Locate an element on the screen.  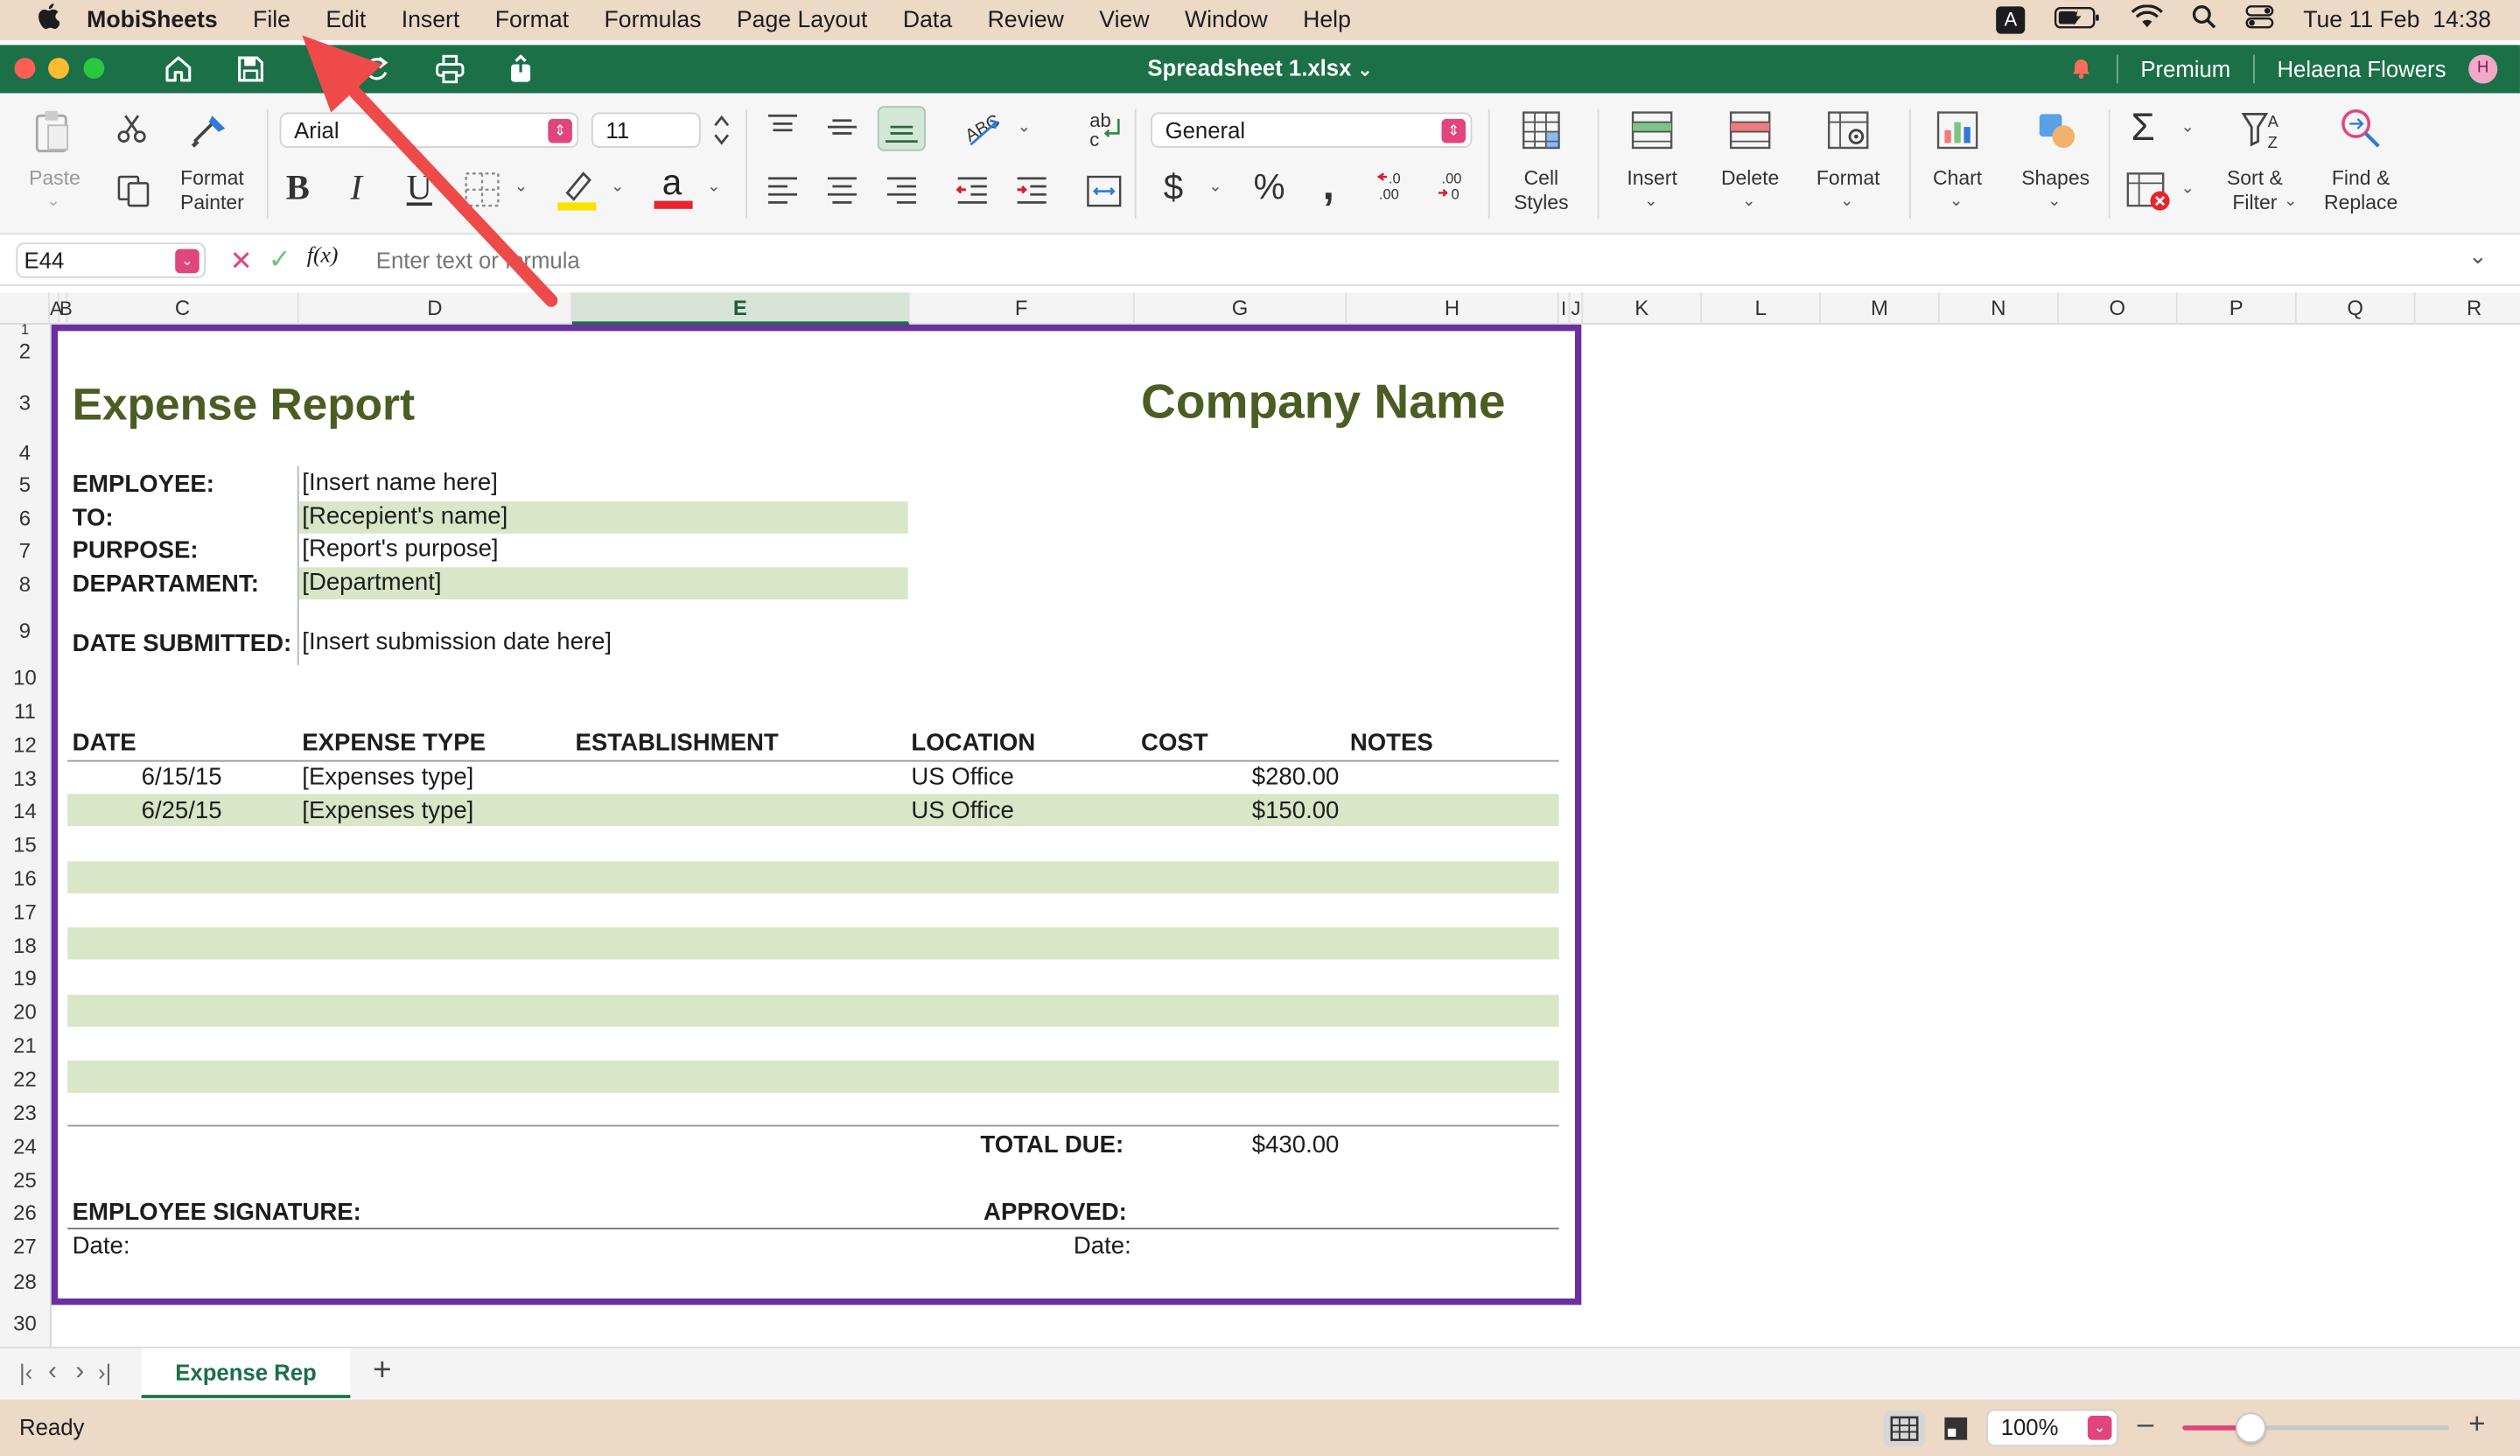
comma-style-button: , is located at coordinates (1328, 186).